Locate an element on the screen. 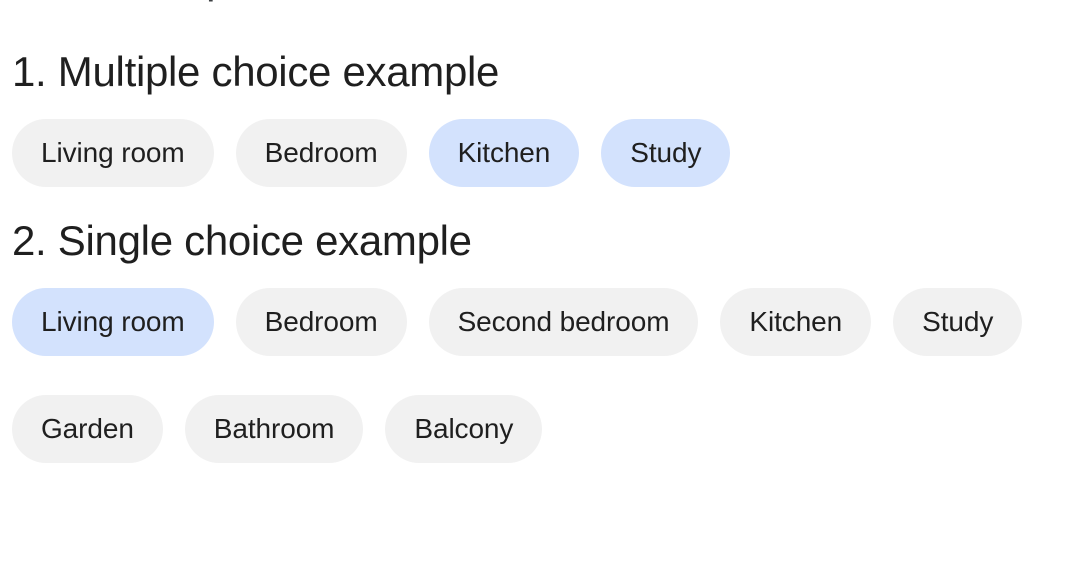  chip-group-multiple-choice: Living room Bedroom Kitchen Study is located at coordinates (533, 153).